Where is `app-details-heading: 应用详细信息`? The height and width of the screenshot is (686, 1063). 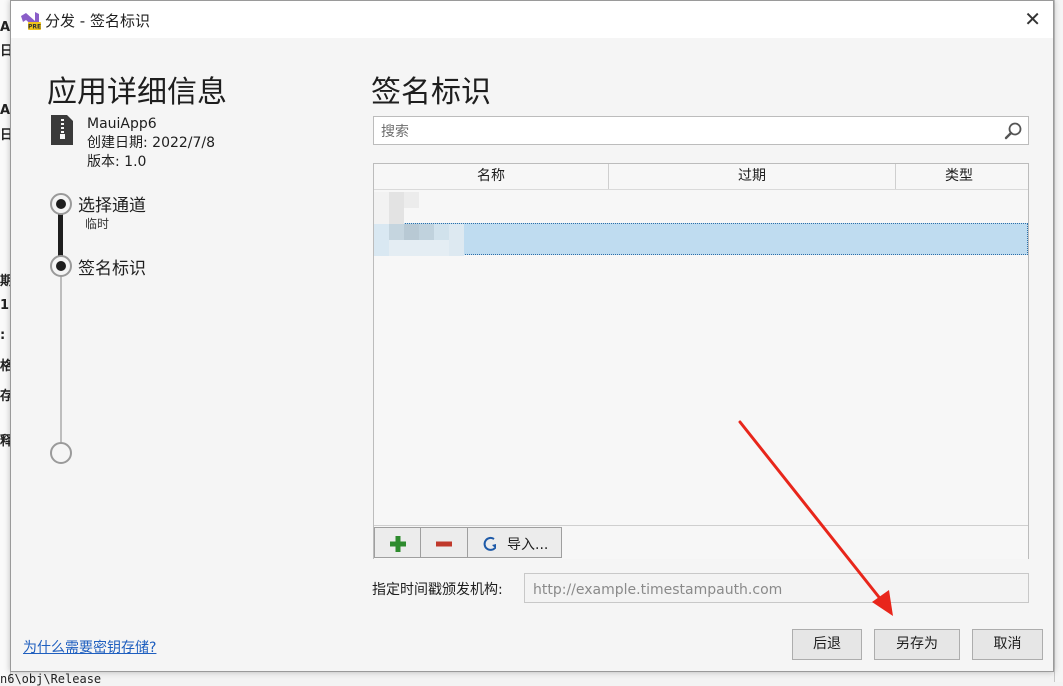
app-details-heading: 应用详细信息 is located at coordinates (137, 92).